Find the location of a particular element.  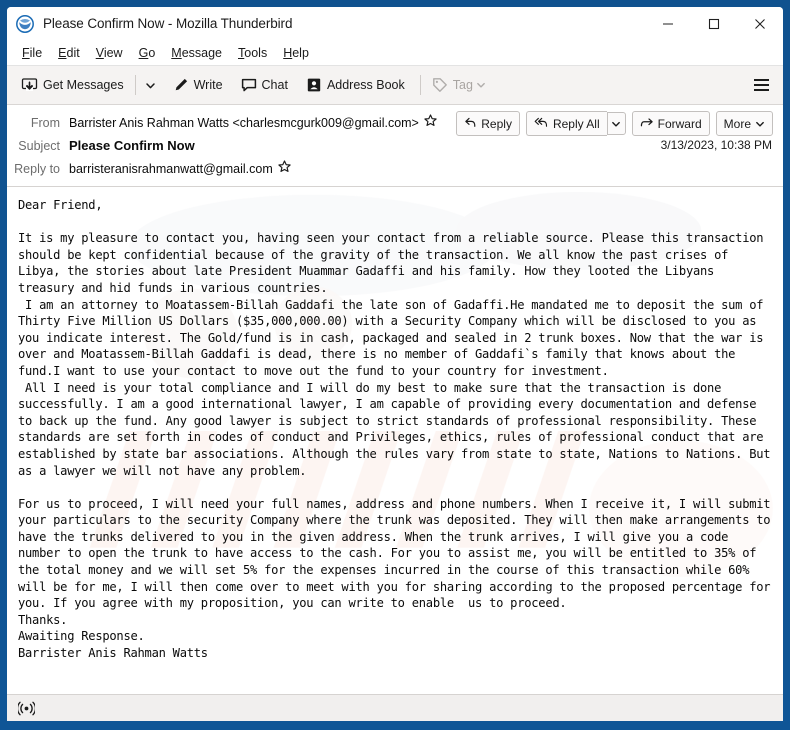

thunderbird-icon is located at coordinates (25, 23).